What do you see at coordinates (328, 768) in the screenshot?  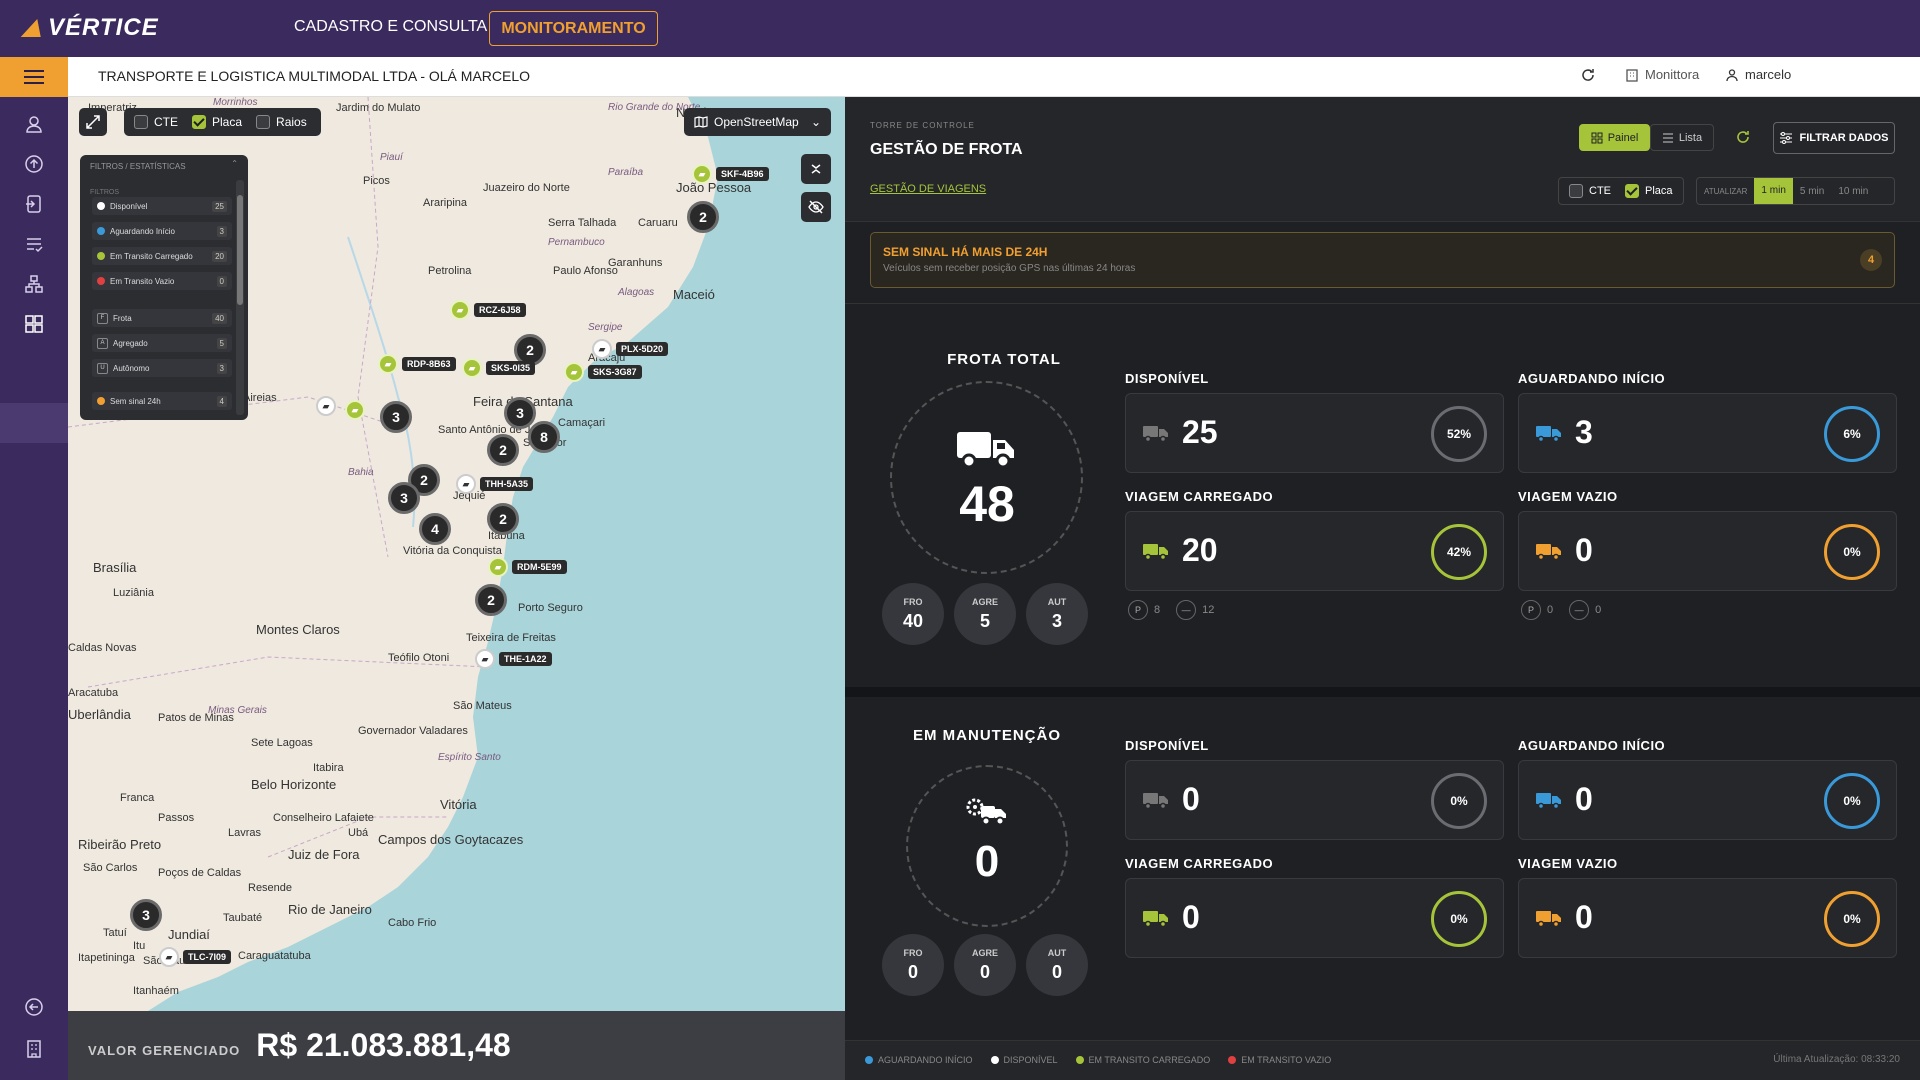 I see `map-place-label: Itabira` at bounding box center [328, 768].